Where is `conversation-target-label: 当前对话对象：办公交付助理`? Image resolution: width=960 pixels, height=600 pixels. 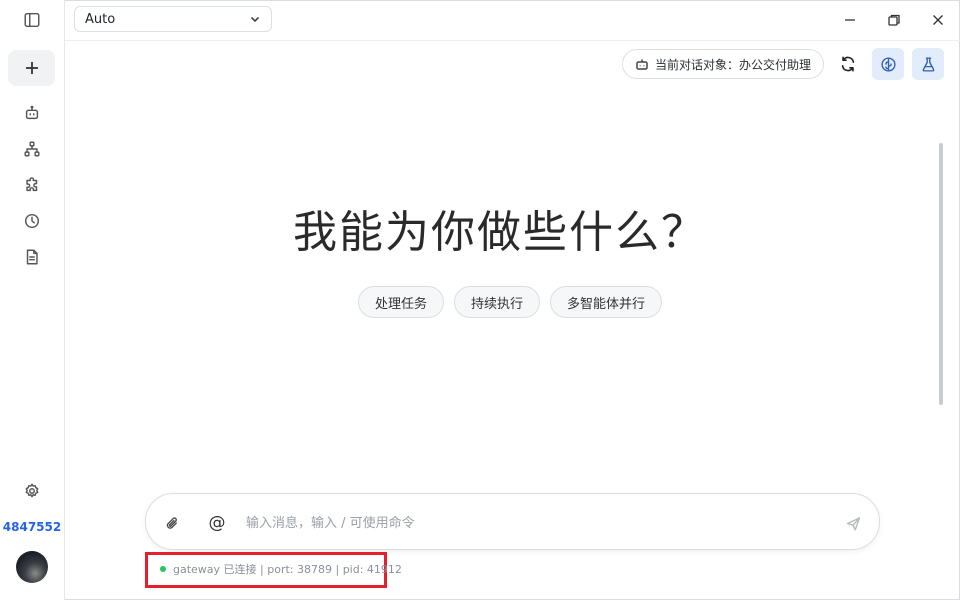
conversation-target-label: 当前对话对象：办公交付助理 is located at coordinates (733, 64).